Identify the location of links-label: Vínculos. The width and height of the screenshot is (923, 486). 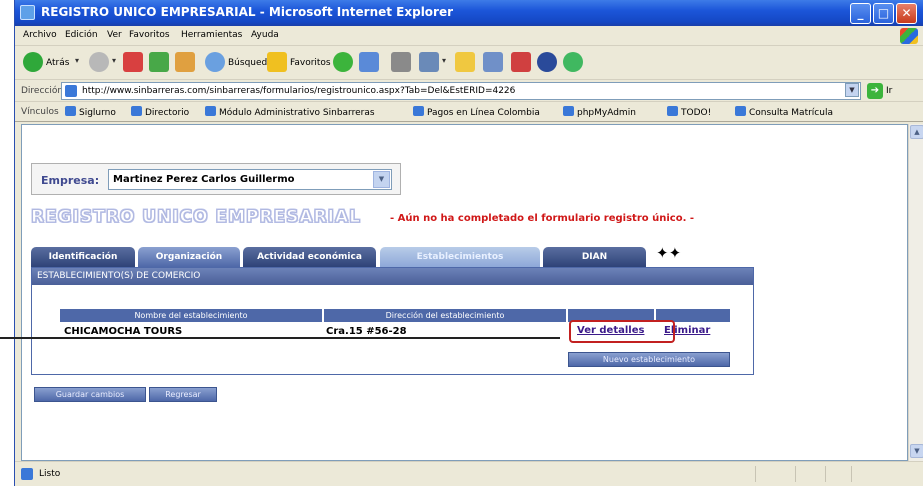
(40, 112).